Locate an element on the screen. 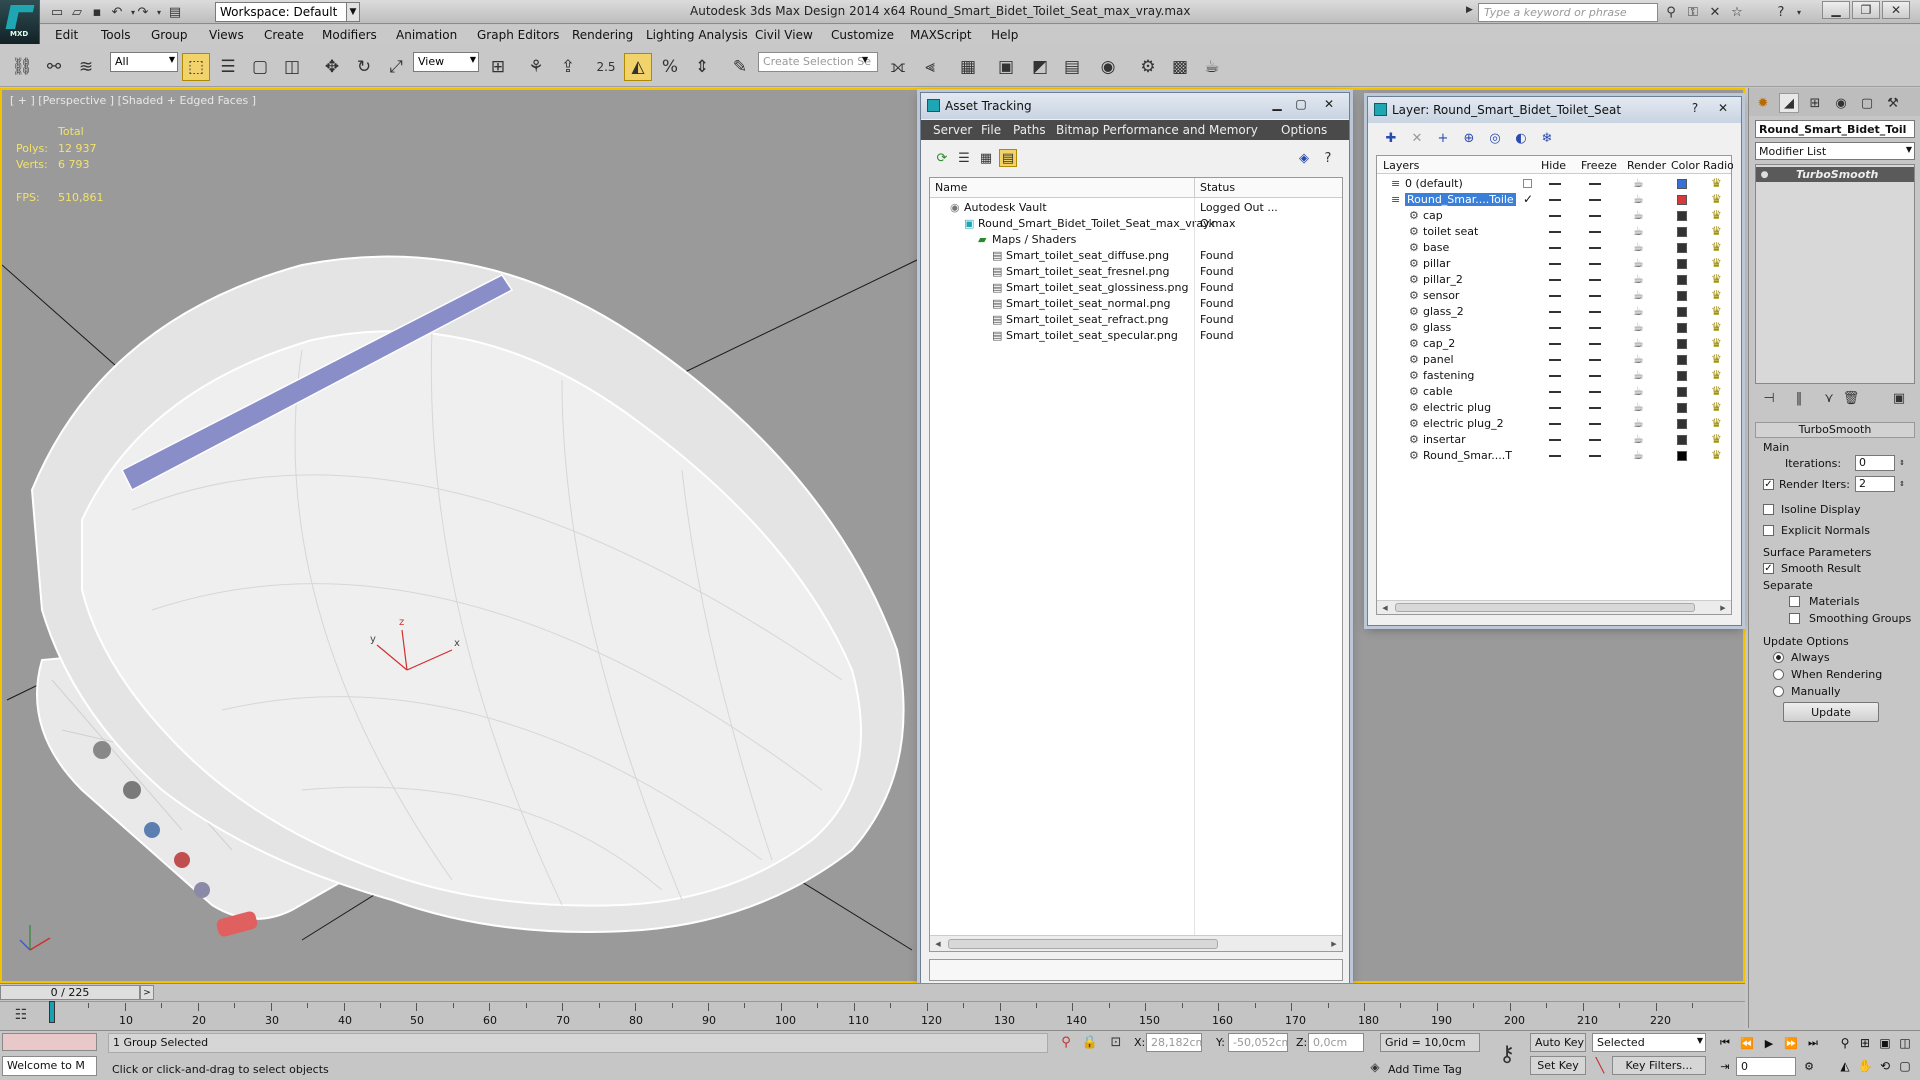 Image resolution: width=1920 pixels, height=1080 pixels. play-icon: ▶ is located at coordinates (1769, 1043).